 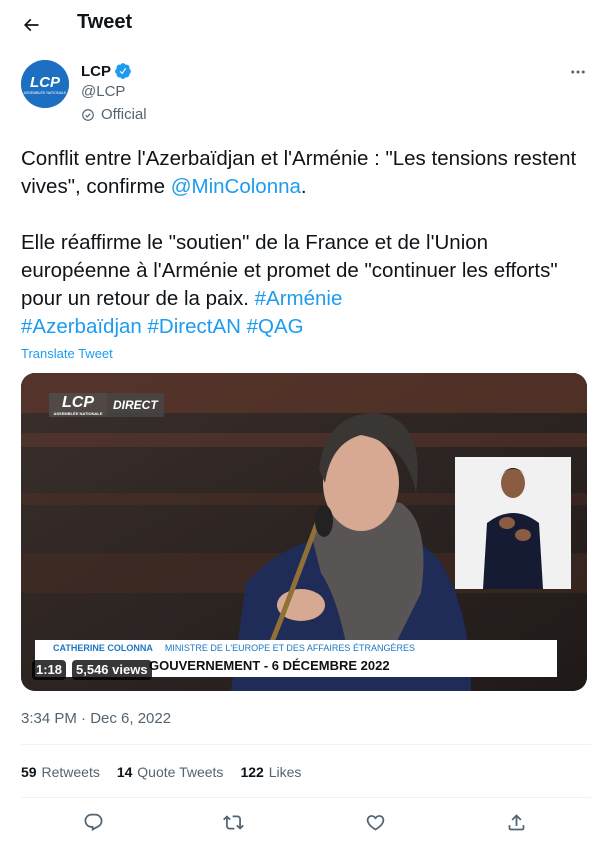 I want to click on heart-icon, so click(x=375, y=822).